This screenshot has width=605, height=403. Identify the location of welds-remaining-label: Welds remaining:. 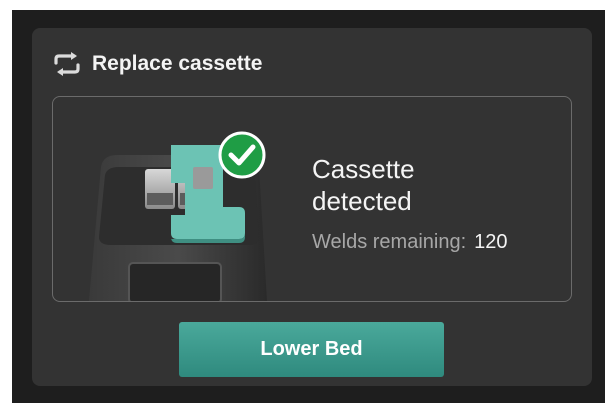
(389, 242).